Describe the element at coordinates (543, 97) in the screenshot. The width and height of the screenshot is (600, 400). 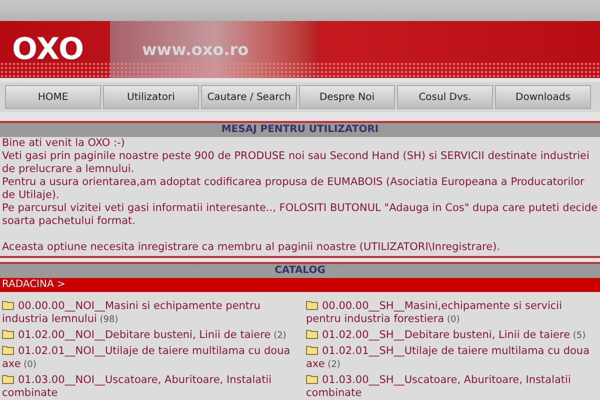
I see `nav-button: Downloads` at that location.